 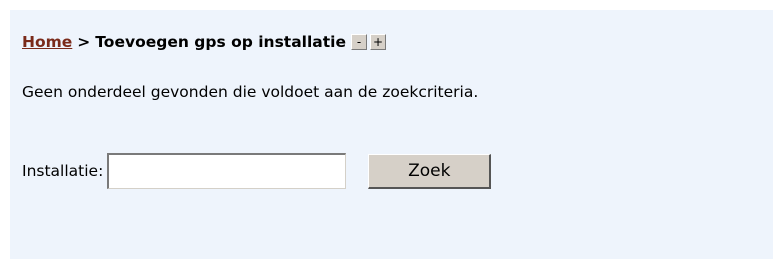 I want to click on decrease-font-button: -, so click(x=359, y=42).